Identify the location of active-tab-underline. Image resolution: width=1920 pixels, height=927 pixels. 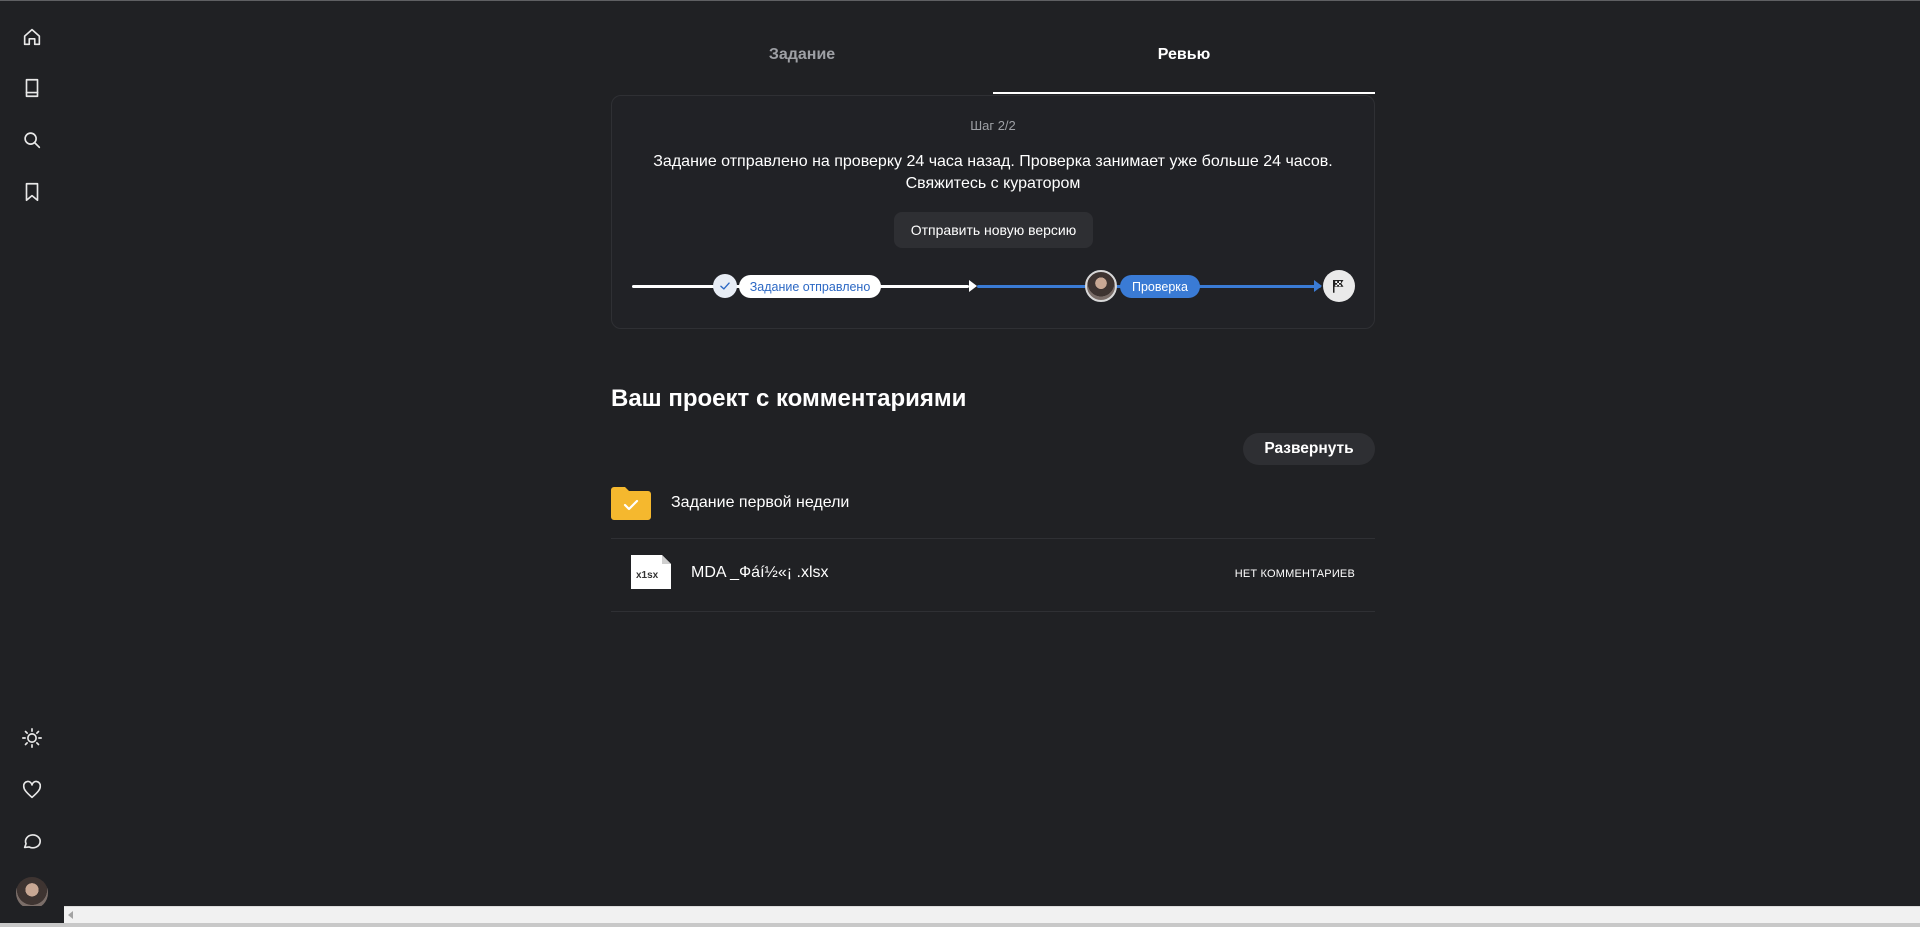
(1184, 93).